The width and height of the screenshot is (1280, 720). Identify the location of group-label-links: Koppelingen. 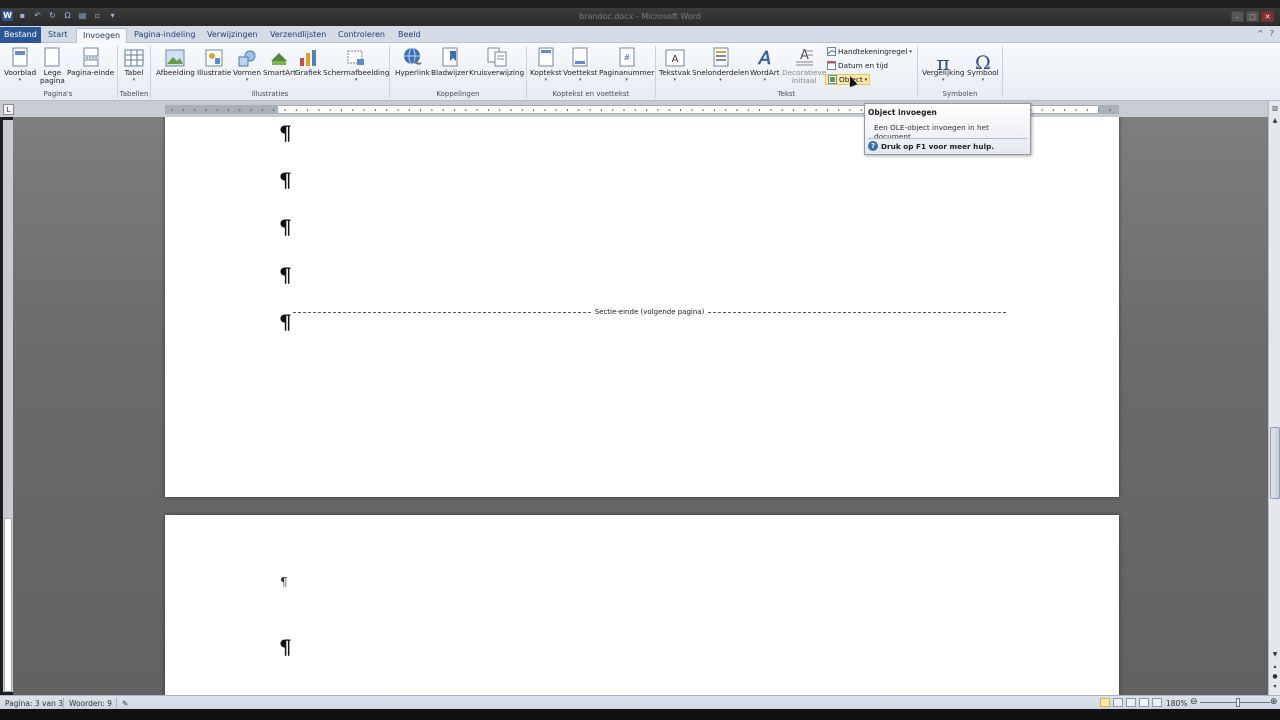
(458, 94).